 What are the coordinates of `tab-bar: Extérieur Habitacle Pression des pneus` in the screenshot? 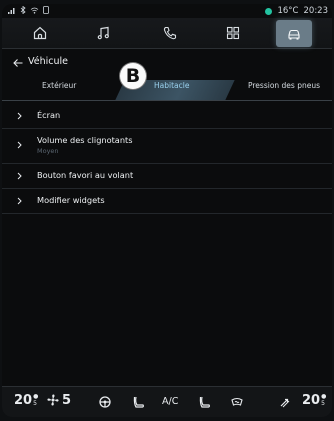 It's located at (167, 88).